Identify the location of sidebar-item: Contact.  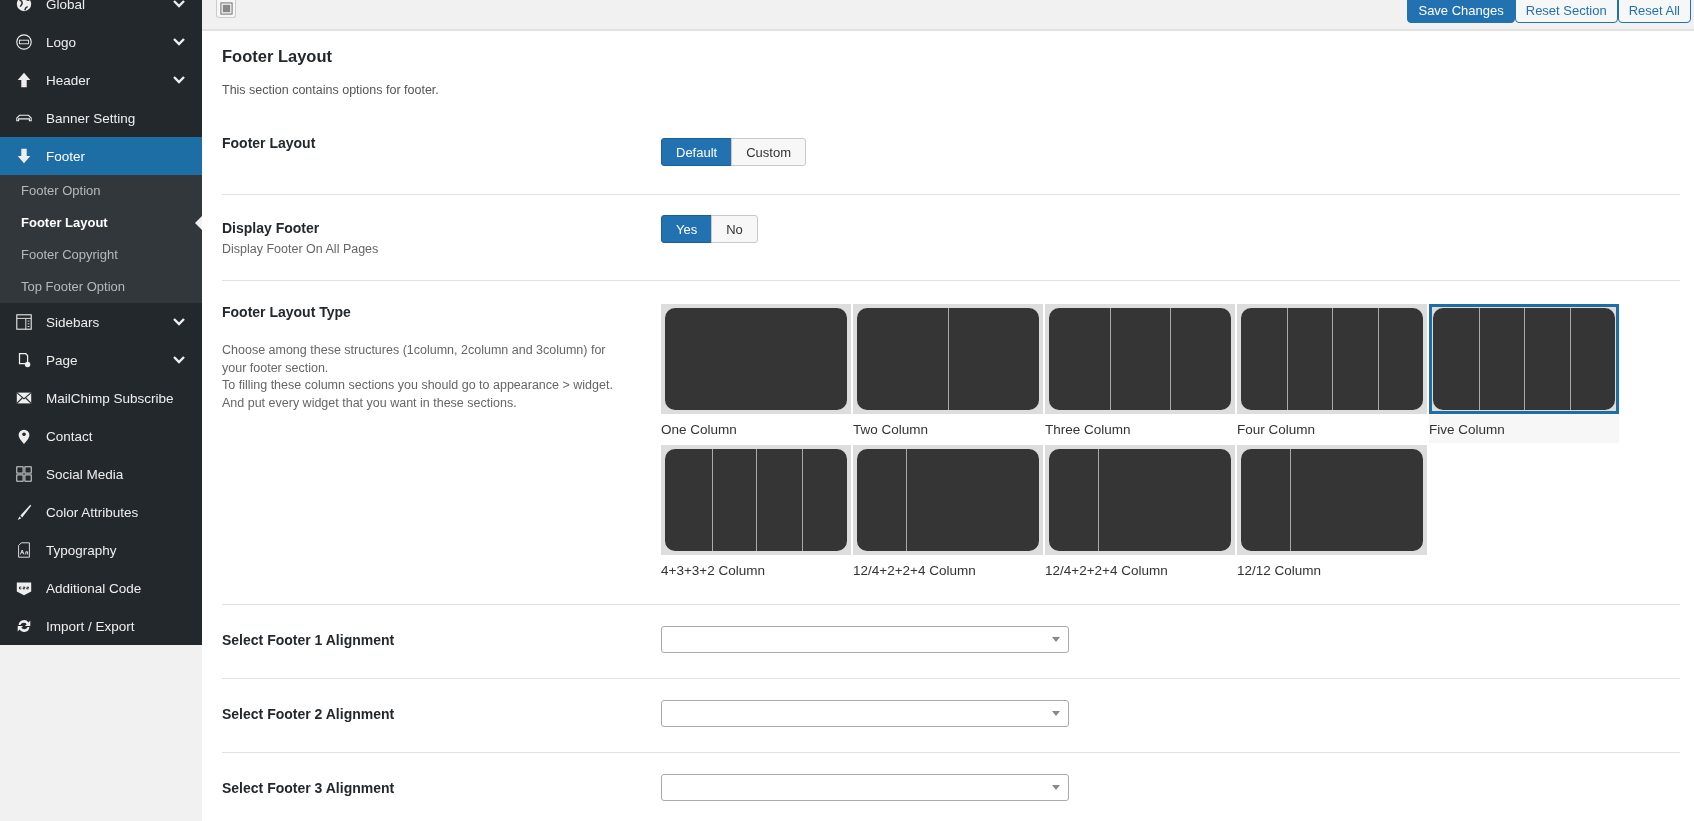
(101, 436).